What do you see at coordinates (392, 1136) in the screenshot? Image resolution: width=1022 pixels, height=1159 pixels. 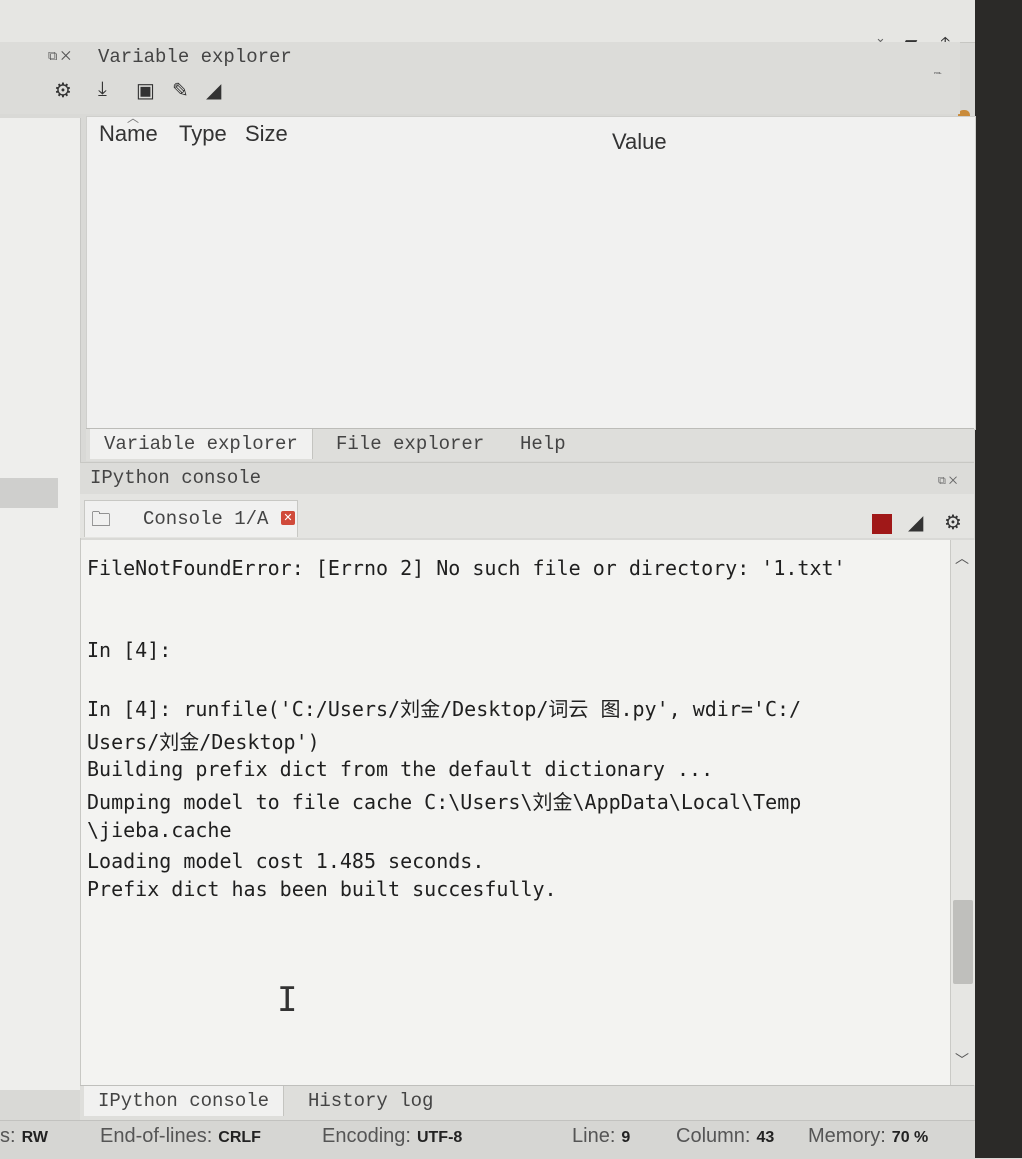 I see `status-encoding: Encoding: UTF-8` at bounding box center [392, 1136].